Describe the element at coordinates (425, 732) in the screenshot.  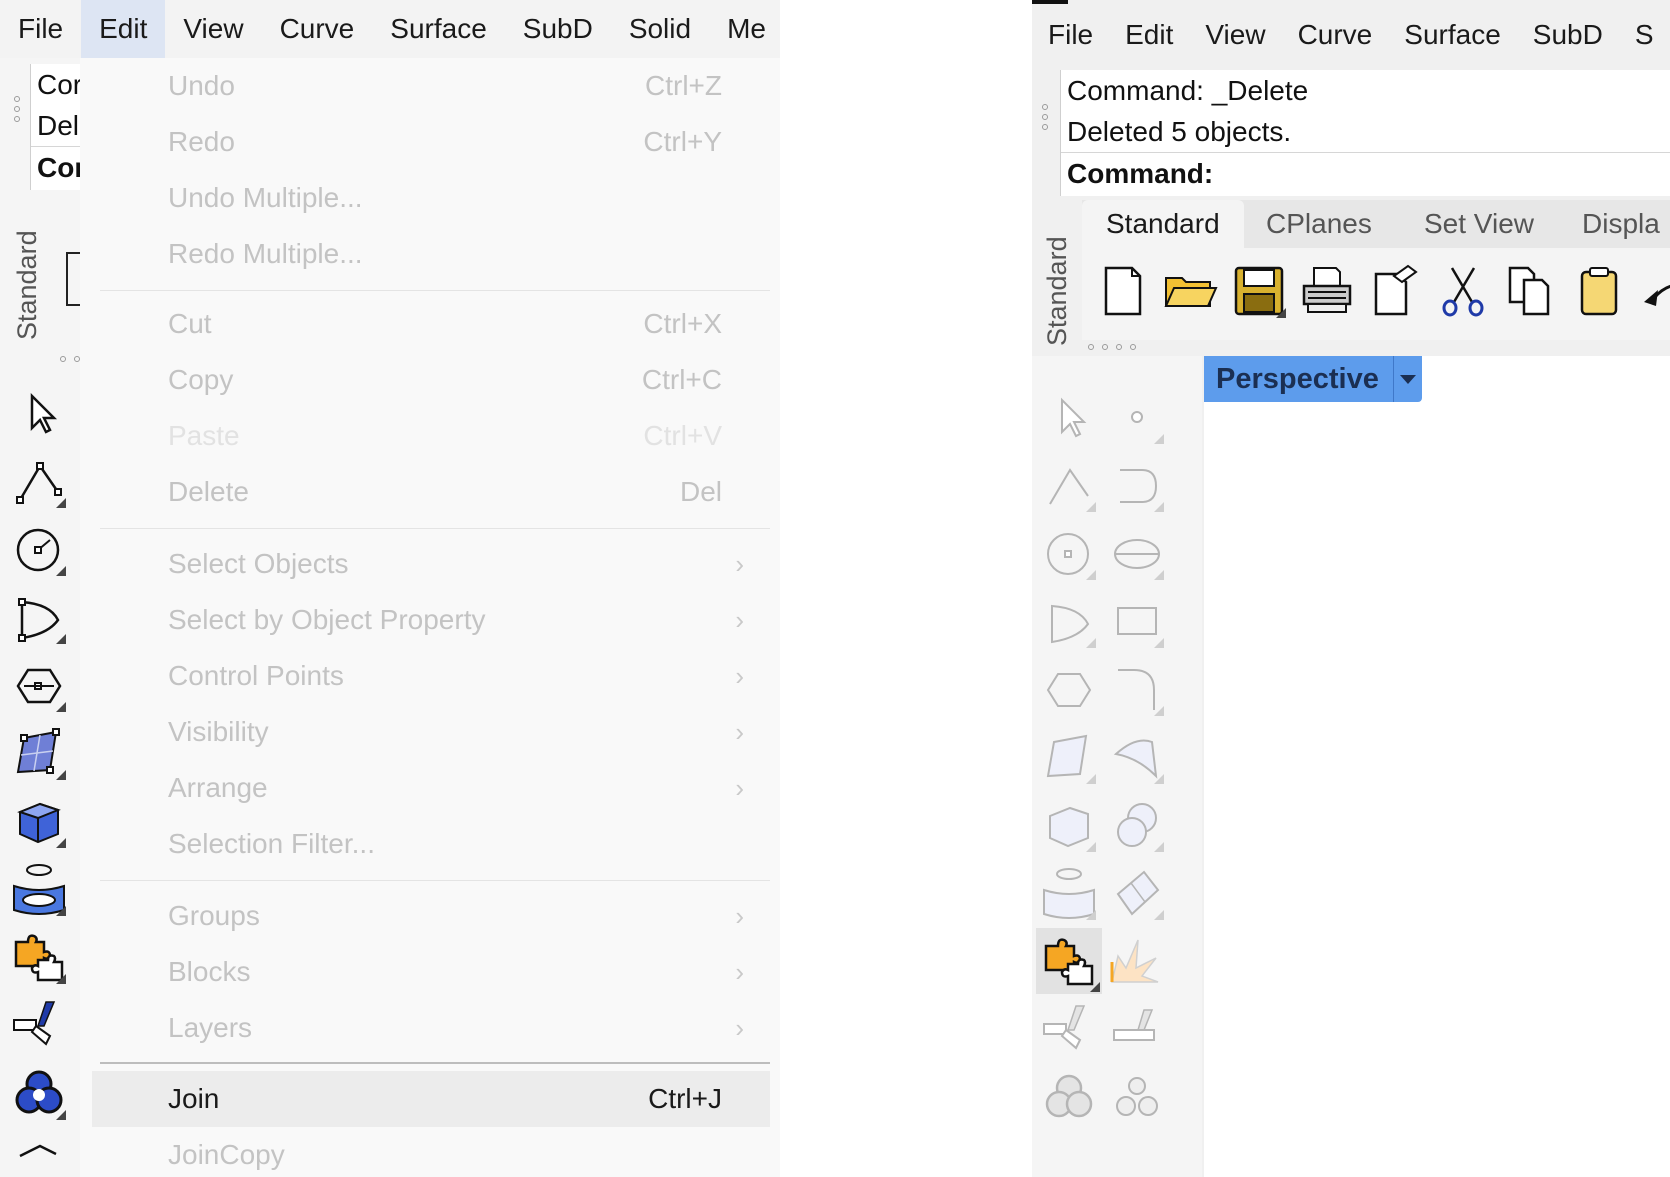
I see `menu-item-visibility: Visibility ›` at that location.